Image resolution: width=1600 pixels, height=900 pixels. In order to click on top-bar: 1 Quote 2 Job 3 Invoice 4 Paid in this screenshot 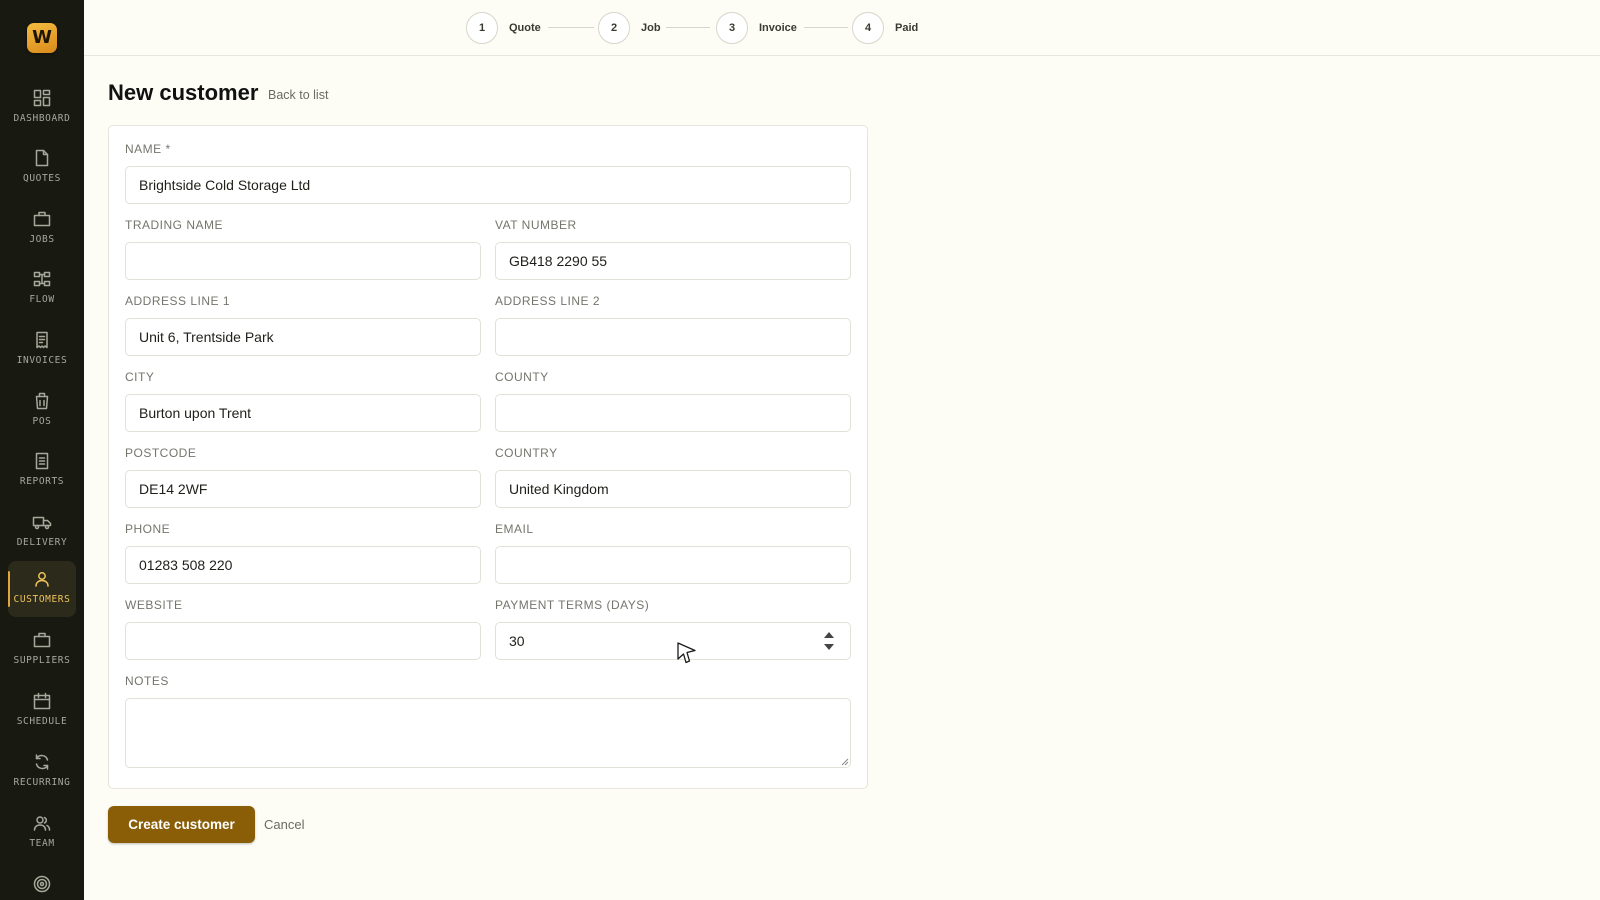, I will do `click(842, 28)`.